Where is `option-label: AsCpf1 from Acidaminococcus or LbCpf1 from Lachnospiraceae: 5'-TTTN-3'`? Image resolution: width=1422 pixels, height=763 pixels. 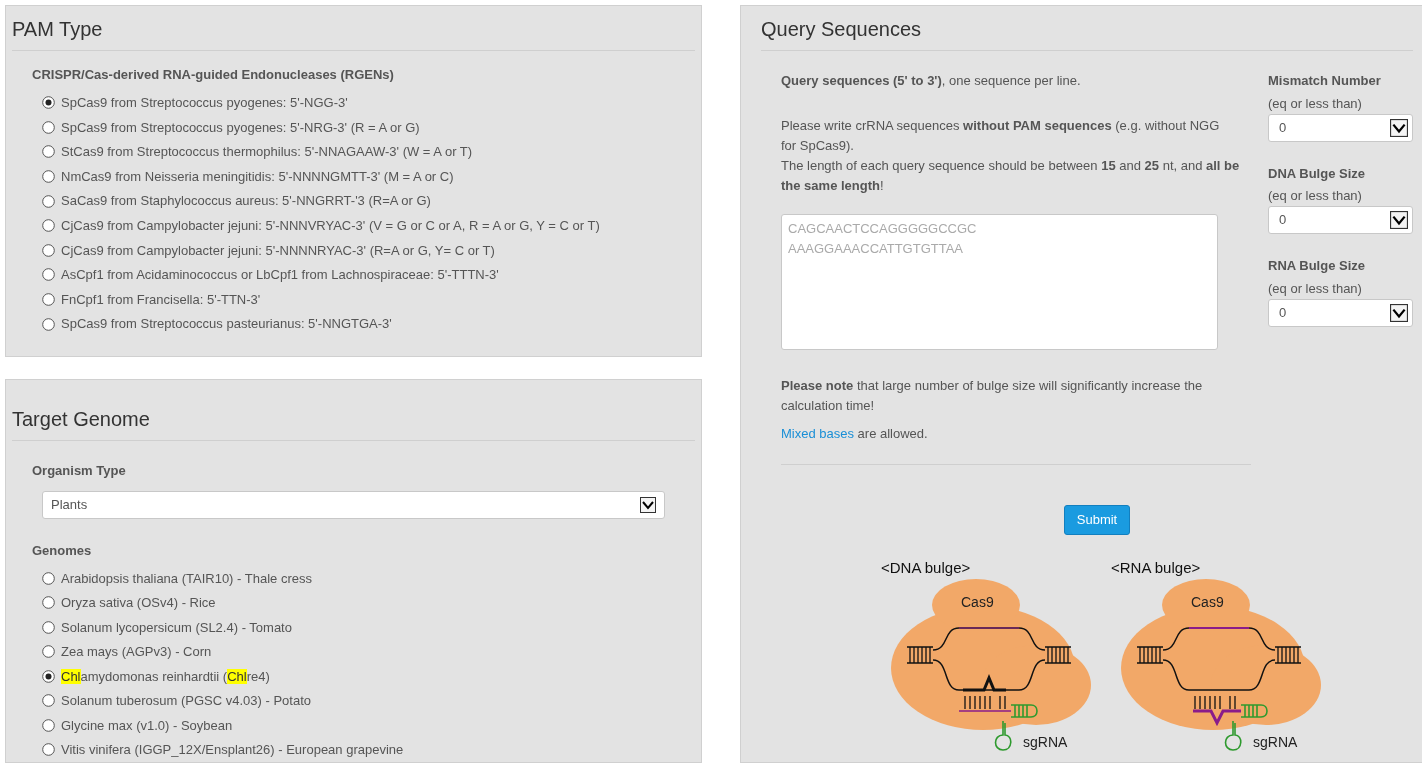 option-label: AsCpf1 from Acidaminococcus or LbCpf1 from Lachnospiraceae: 5'-TTTN-3' is located at coordinates (280, 275).